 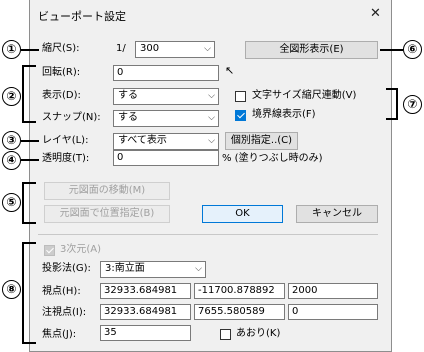 What do you see at coordinates (242, 214) in the screenshot?
I see `ok-button: OK` at bounding box center [242, 214].